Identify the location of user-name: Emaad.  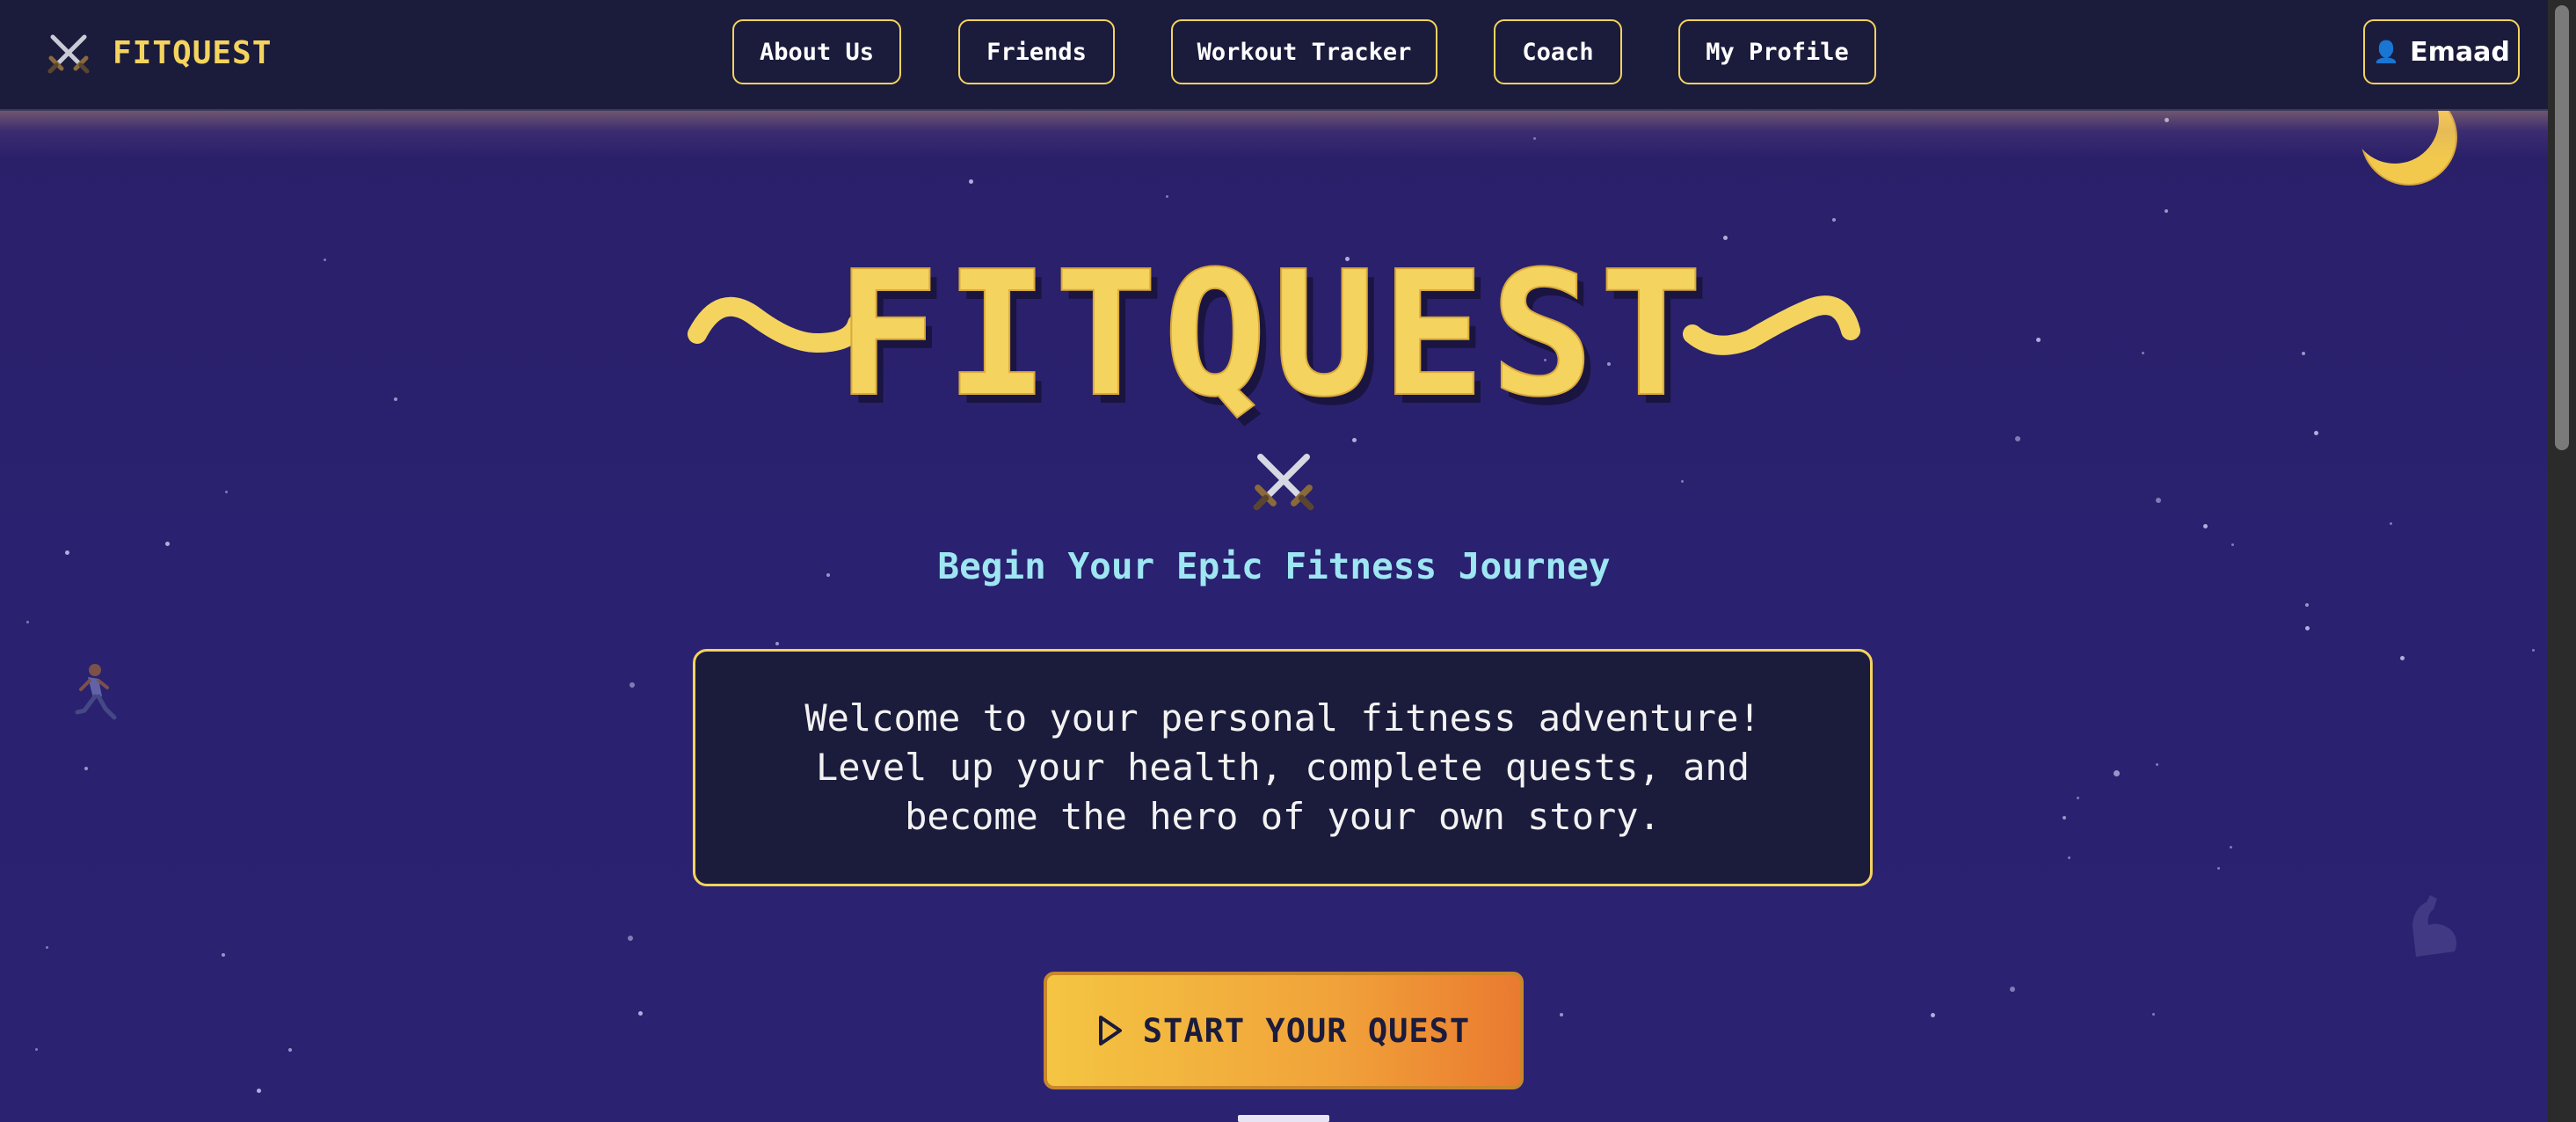
(2460, 52).